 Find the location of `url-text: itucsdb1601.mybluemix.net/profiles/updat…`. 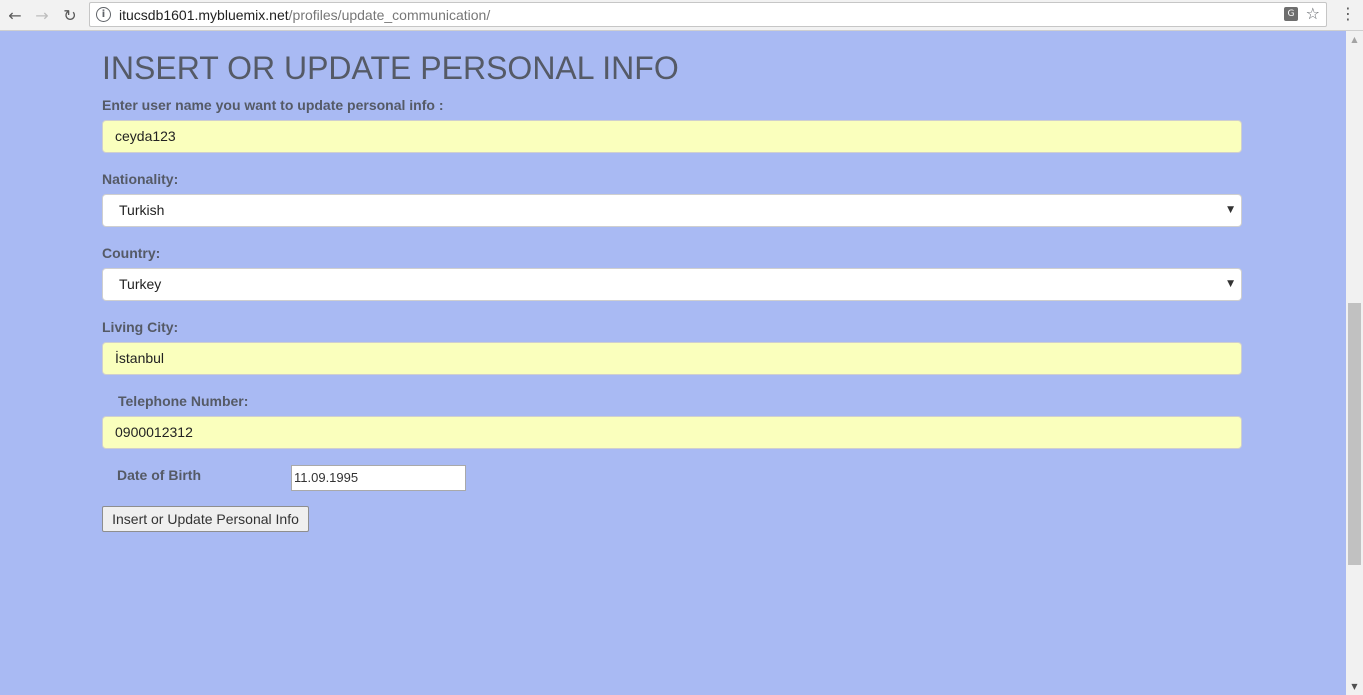

url-text: itucsdb1601.mybluemix.net/profiles/updat… is located at coordinates (304, 15).